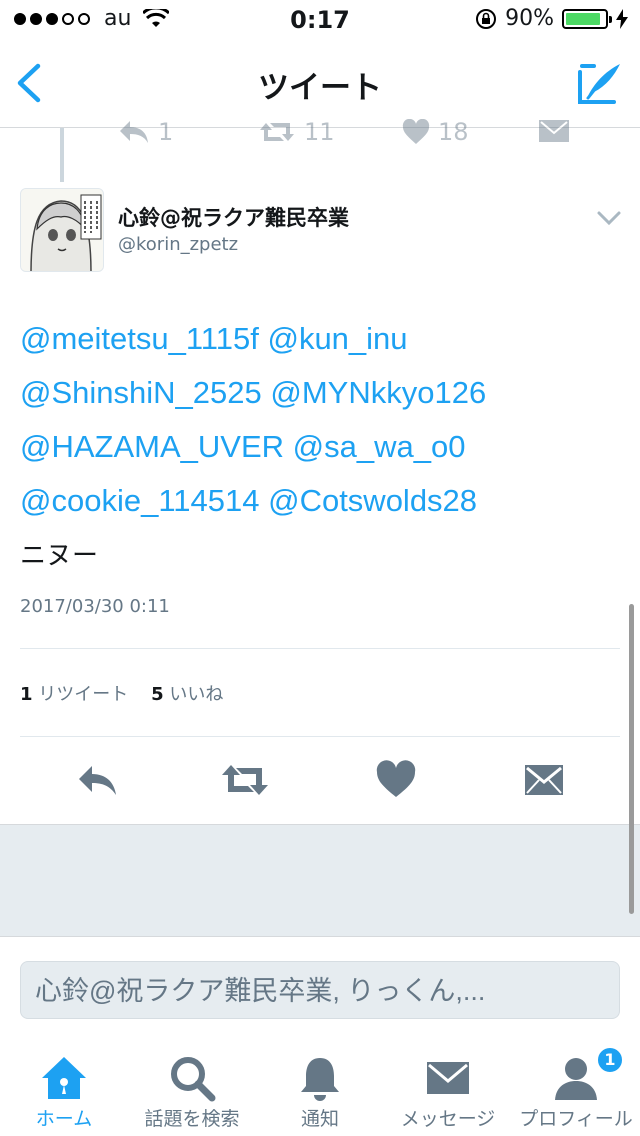  What do you see at coordinates (95, 606) in the screenshot?
I see `tweet-timestamp: 2017/03/30 0:11` at bounding box center [95, 606].